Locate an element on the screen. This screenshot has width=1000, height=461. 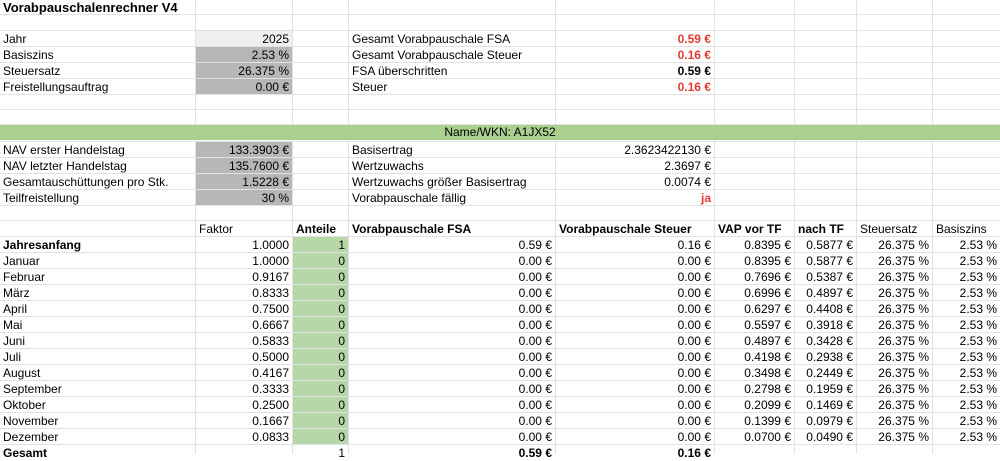
row-faktor: 0.1667 is located at coordinates (270, 421).